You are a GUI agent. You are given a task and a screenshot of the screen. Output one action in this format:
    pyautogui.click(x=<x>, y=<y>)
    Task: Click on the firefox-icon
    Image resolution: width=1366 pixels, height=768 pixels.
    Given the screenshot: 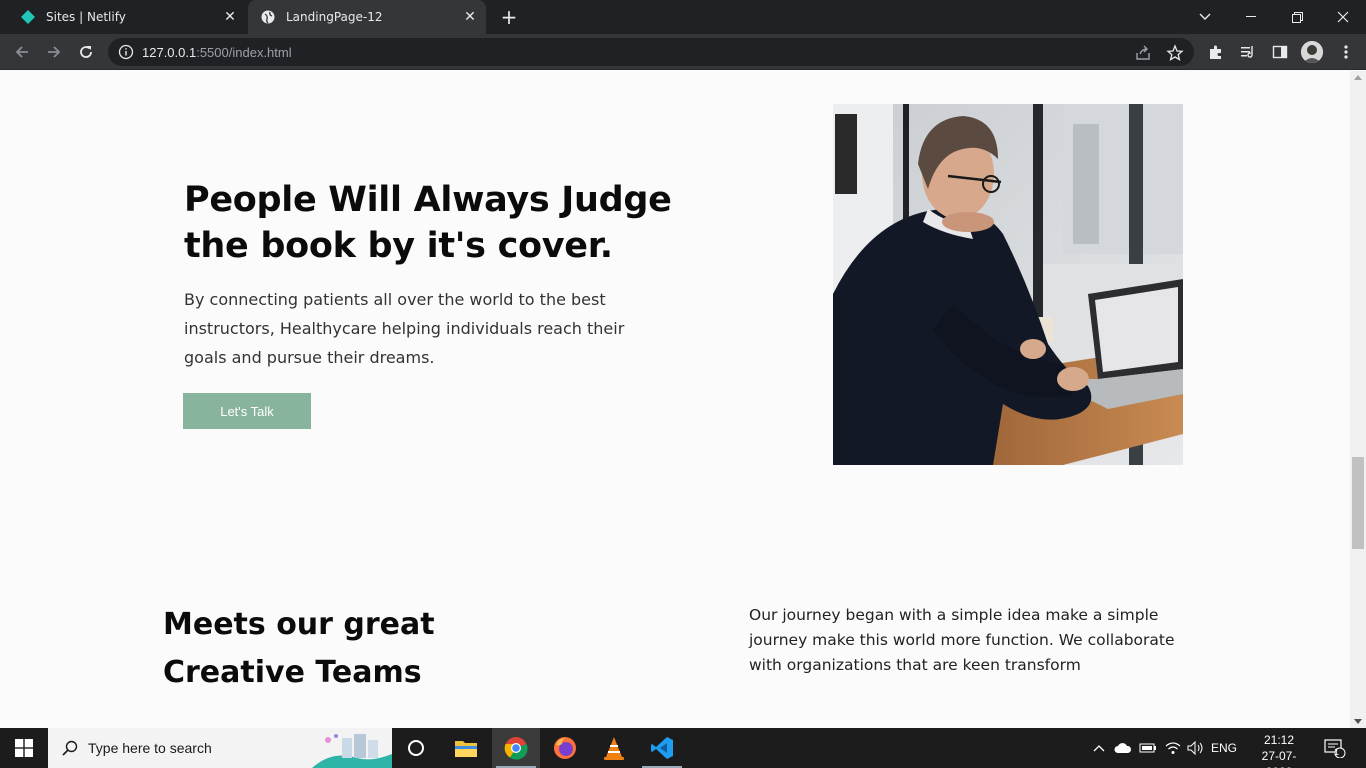 What is the action you would take?
    pyautogui.click(x=565, y=748)
    